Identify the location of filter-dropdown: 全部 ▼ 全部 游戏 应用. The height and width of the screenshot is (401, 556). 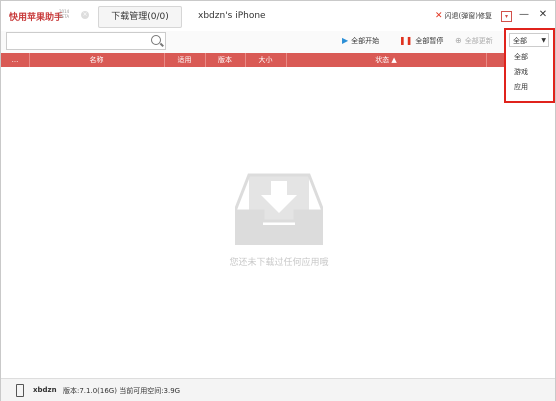
(529, 65).